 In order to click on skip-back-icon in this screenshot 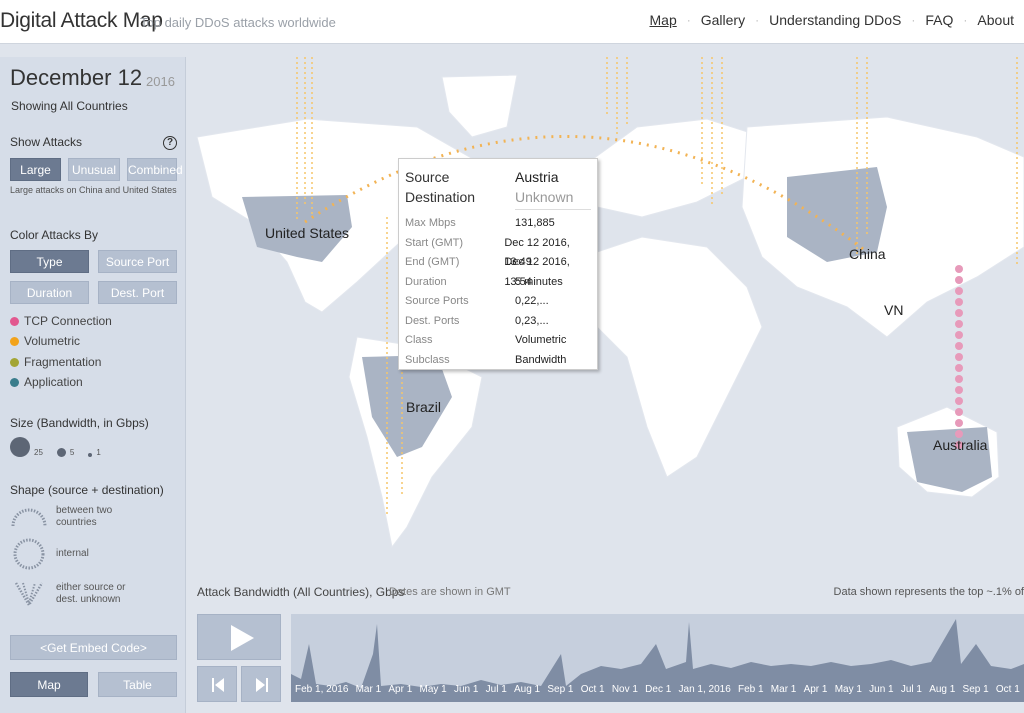, I will do `click(218, 685)`.